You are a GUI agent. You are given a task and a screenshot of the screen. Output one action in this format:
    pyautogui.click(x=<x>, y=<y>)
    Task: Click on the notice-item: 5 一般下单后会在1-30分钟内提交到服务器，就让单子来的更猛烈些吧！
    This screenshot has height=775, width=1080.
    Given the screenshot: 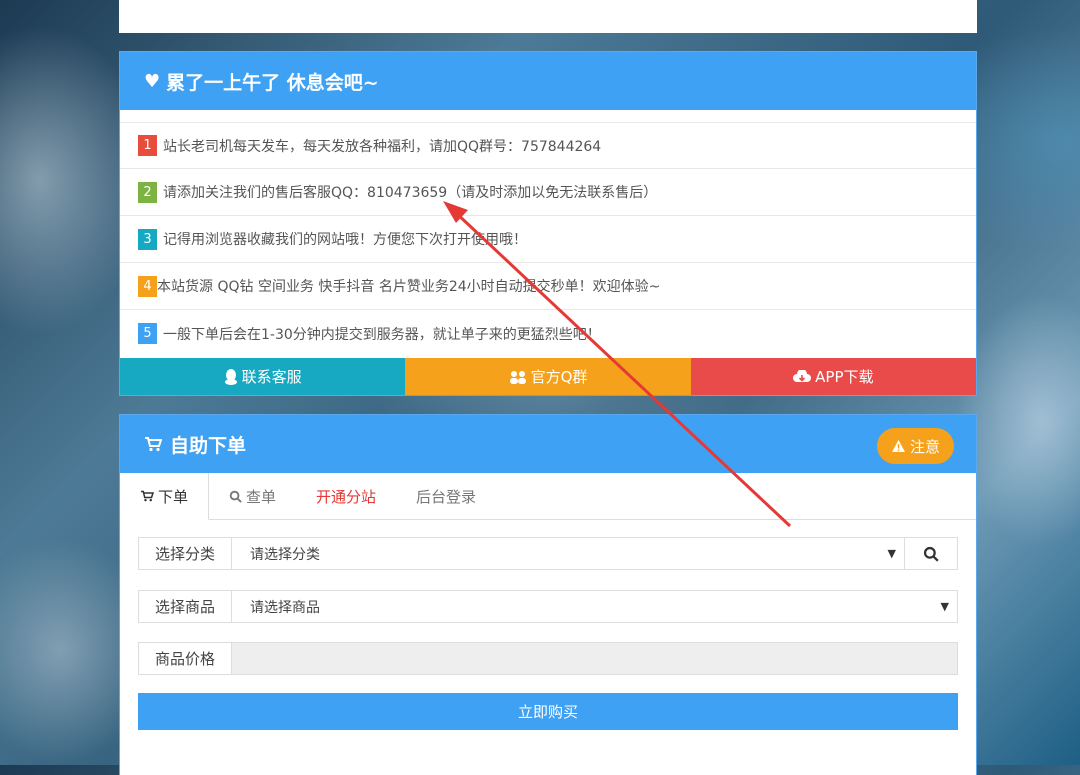 What is the action you would take?
    pyautogui.click(x=548, y=333)
    